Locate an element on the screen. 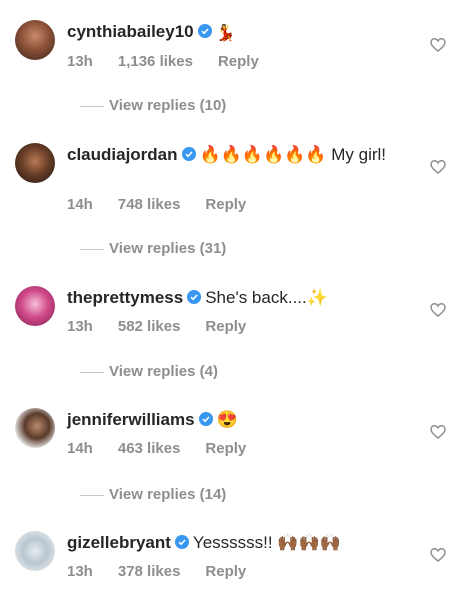 This screenshot has width=474, height=600. comment-meta: 14h 748 likes Reply is located at coordinates (169, 204).